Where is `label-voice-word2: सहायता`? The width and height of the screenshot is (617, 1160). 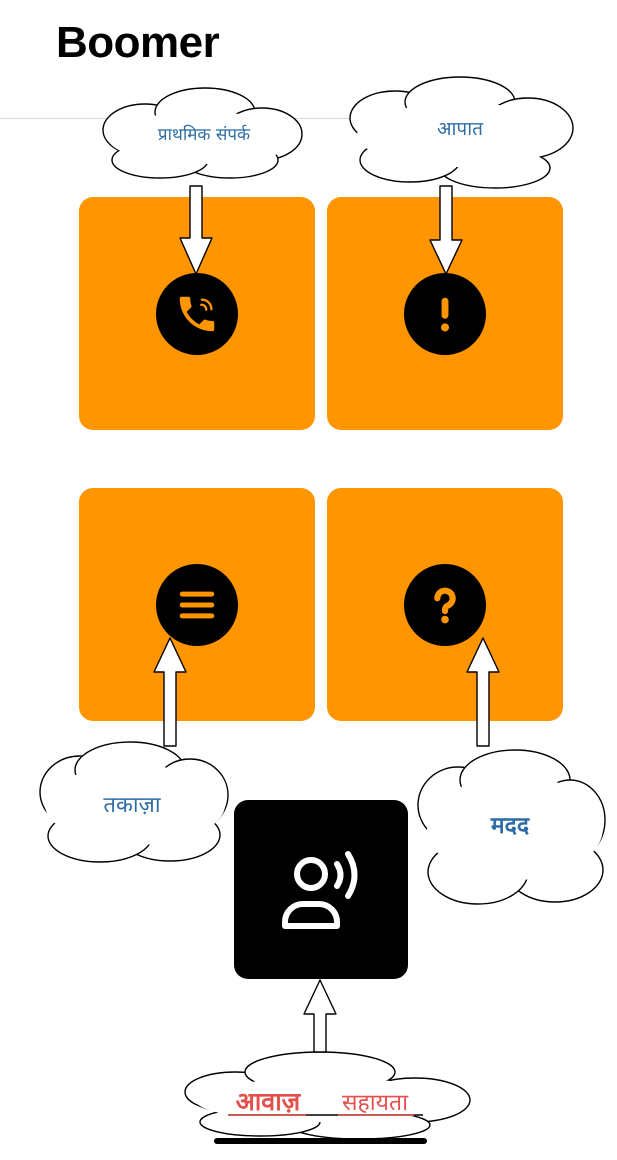
label-voice-word2: सहायता is located at coordinates (375, 1103).